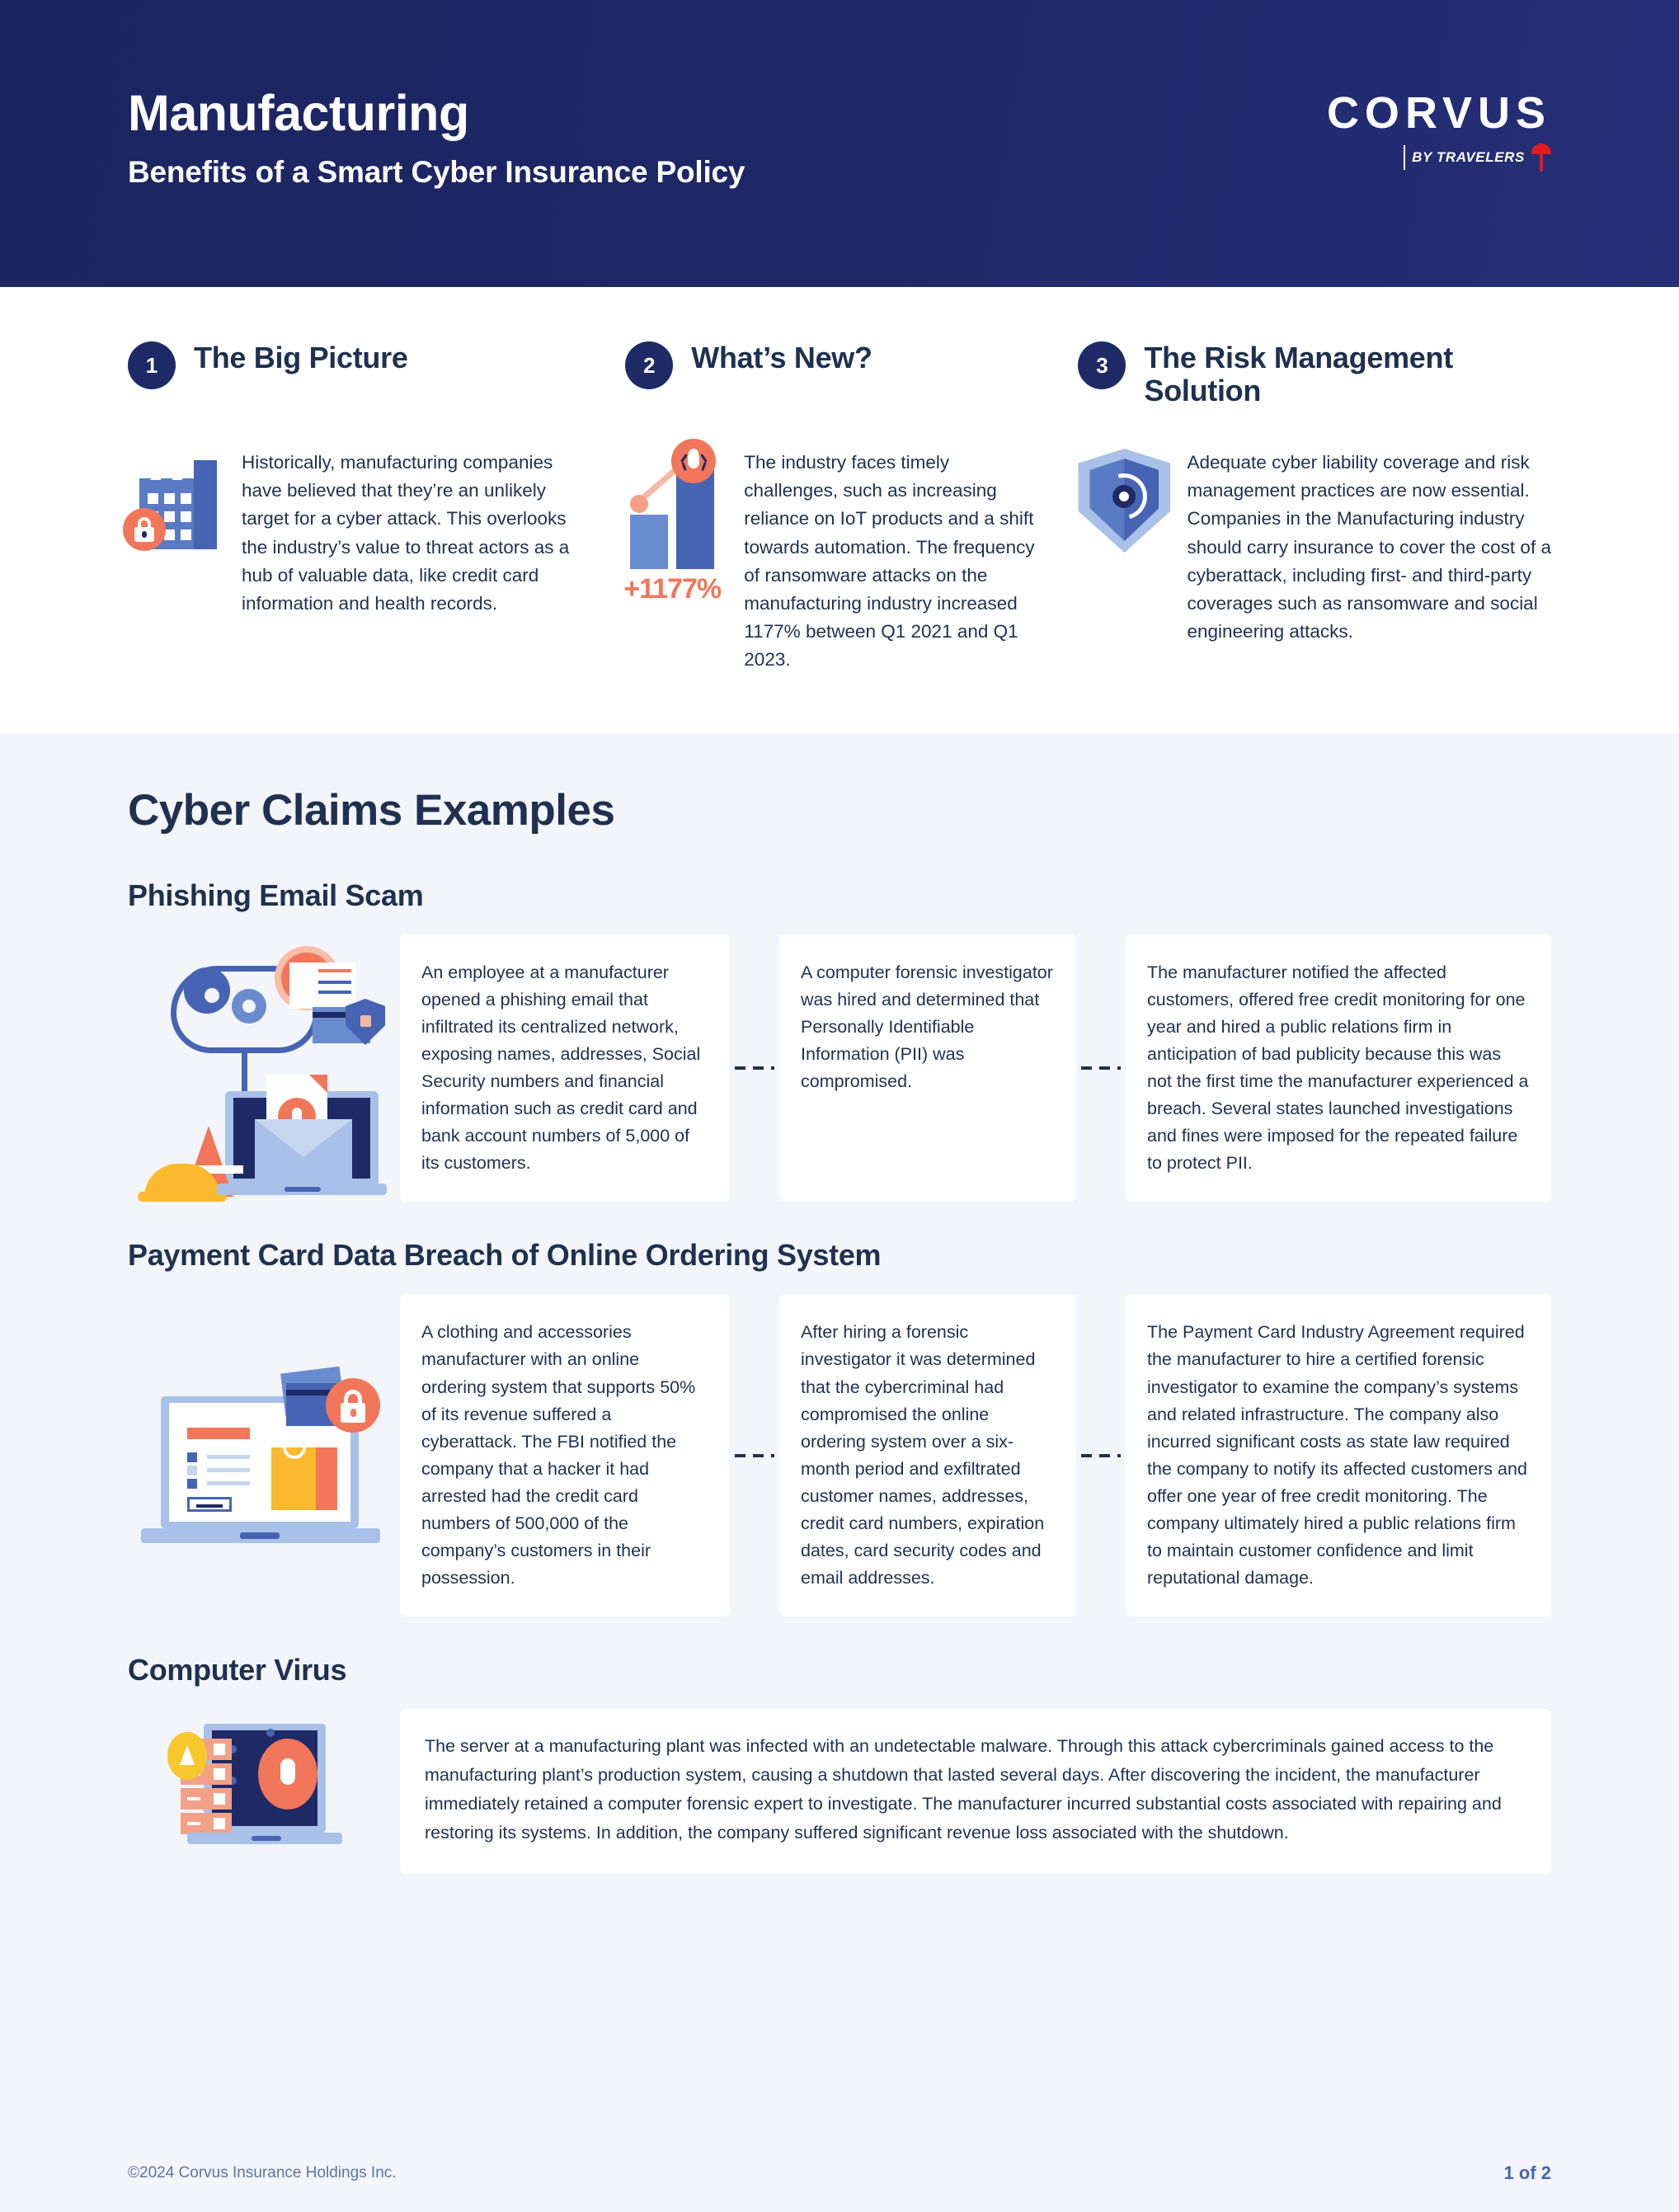  Describe the element at coordinates (1298, 374) in the screenshot. I see `overview-title-3: The Risk Management Solution` at that location.